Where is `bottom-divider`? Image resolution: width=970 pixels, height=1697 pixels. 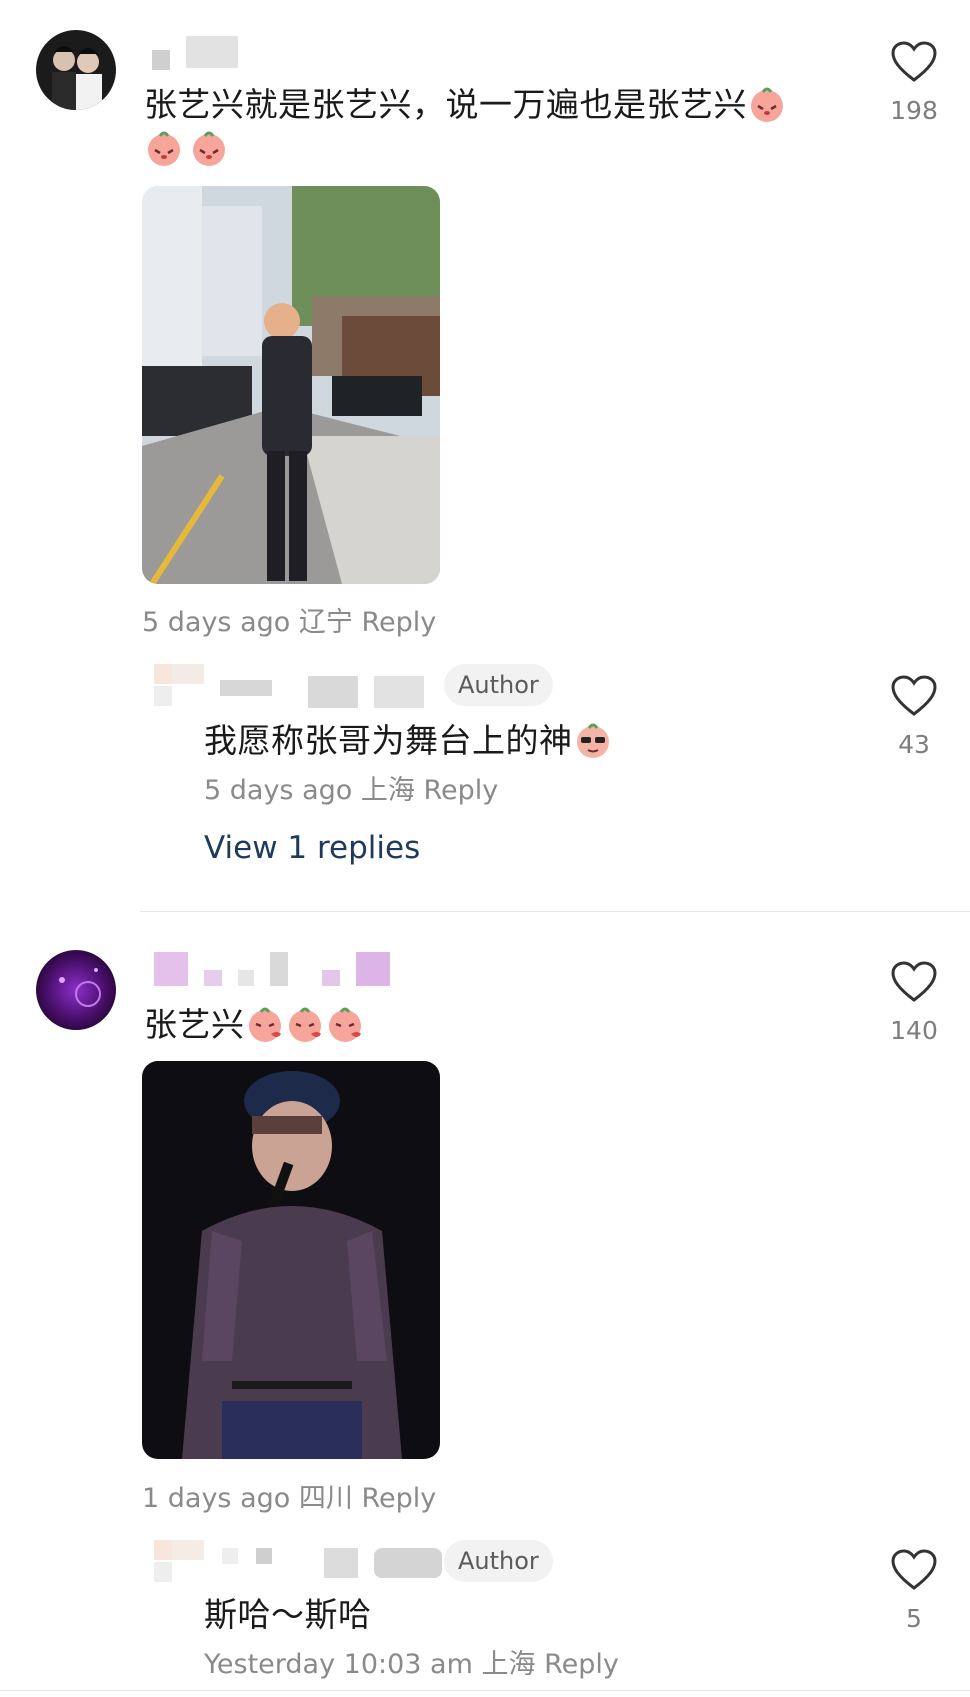
bottom-divider is located at coordinates (485, 1690).